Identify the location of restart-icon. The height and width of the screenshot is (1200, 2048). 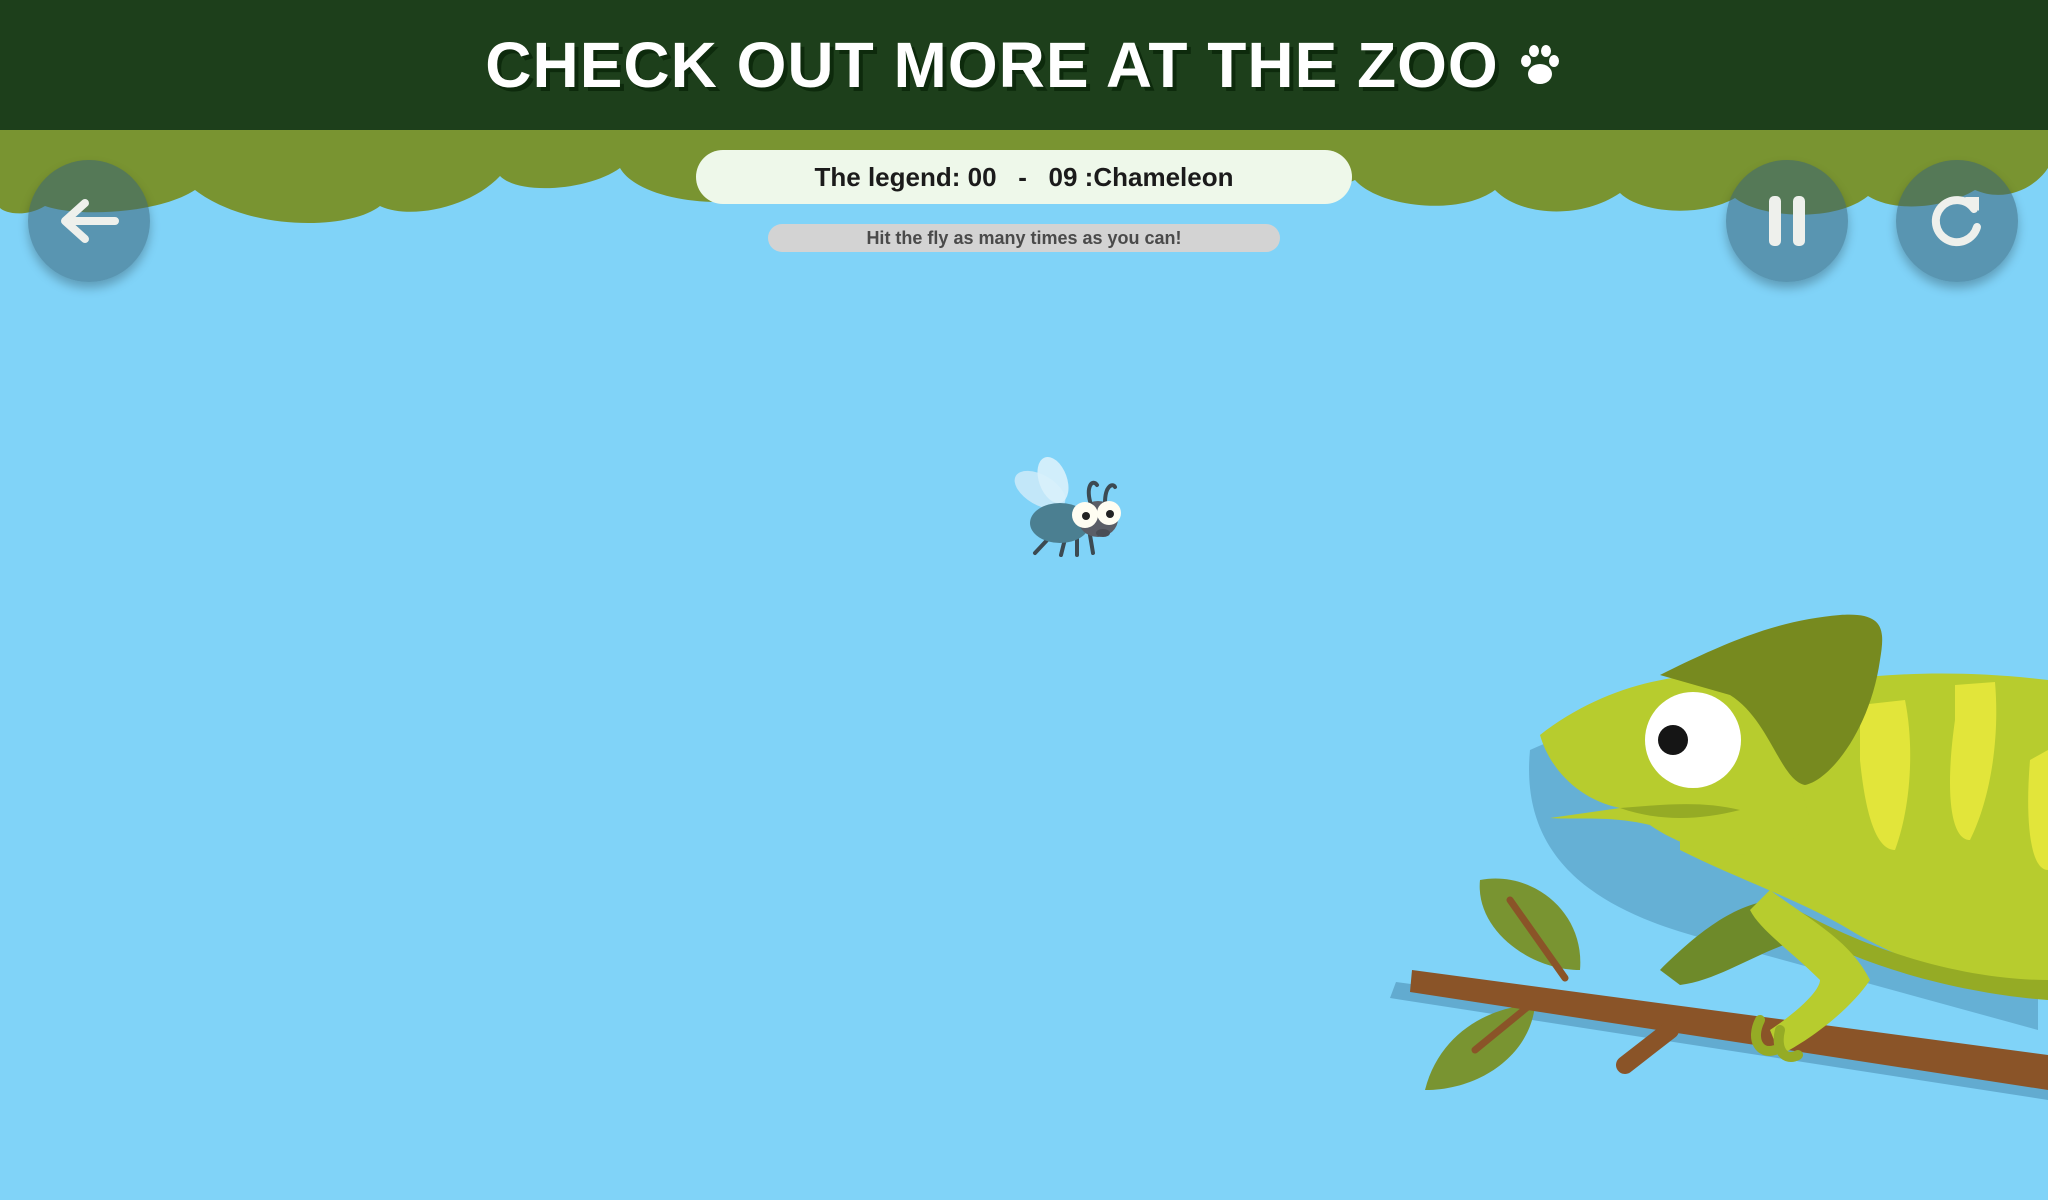
(1956, 221).